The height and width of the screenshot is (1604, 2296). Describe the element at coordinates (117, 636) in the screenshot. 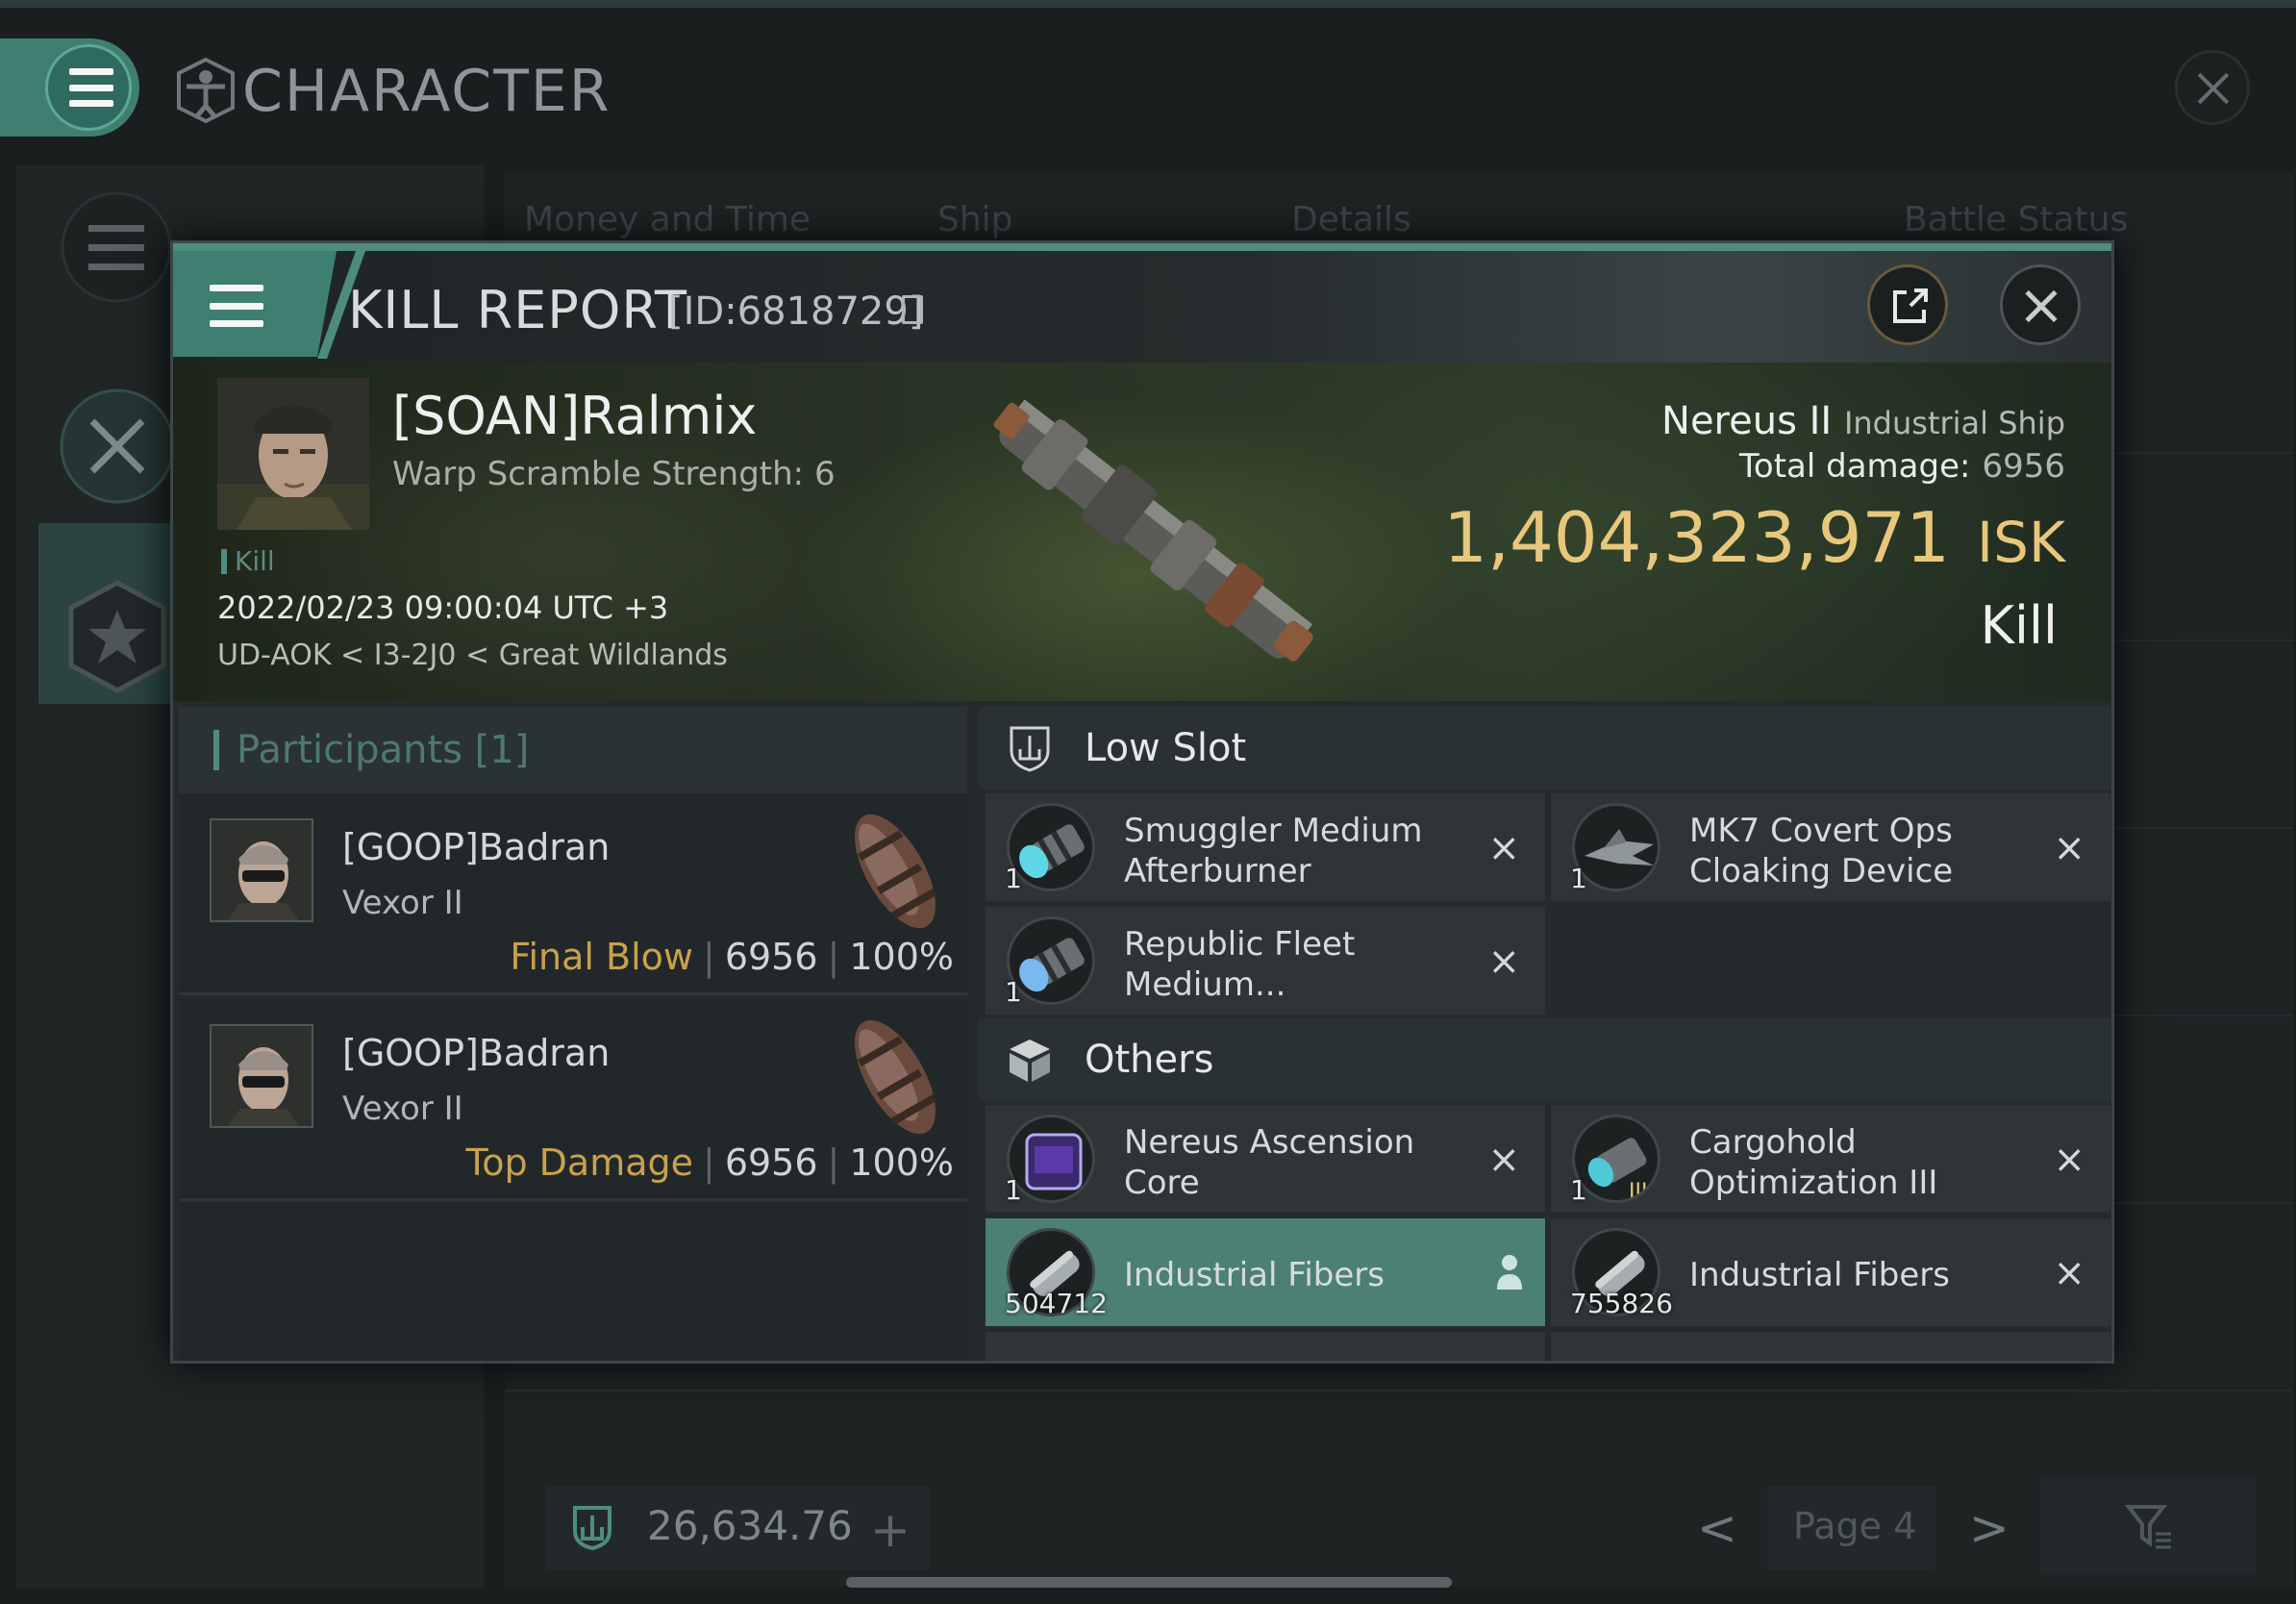

I see `star-badge-icon` at that location.